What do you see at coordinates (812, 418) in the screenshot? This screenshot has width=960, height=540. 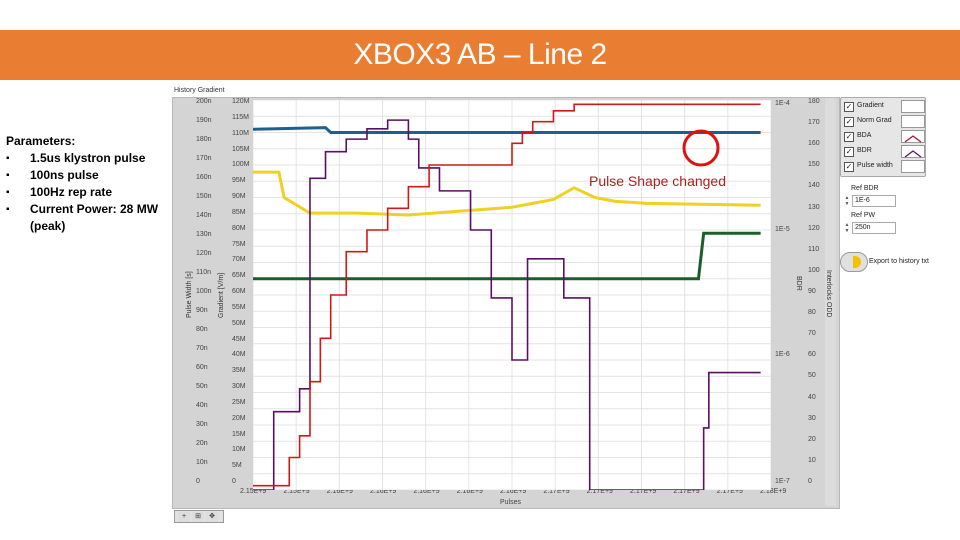 I see `interlocks-tick: 30` at bounding box center [812, 418].